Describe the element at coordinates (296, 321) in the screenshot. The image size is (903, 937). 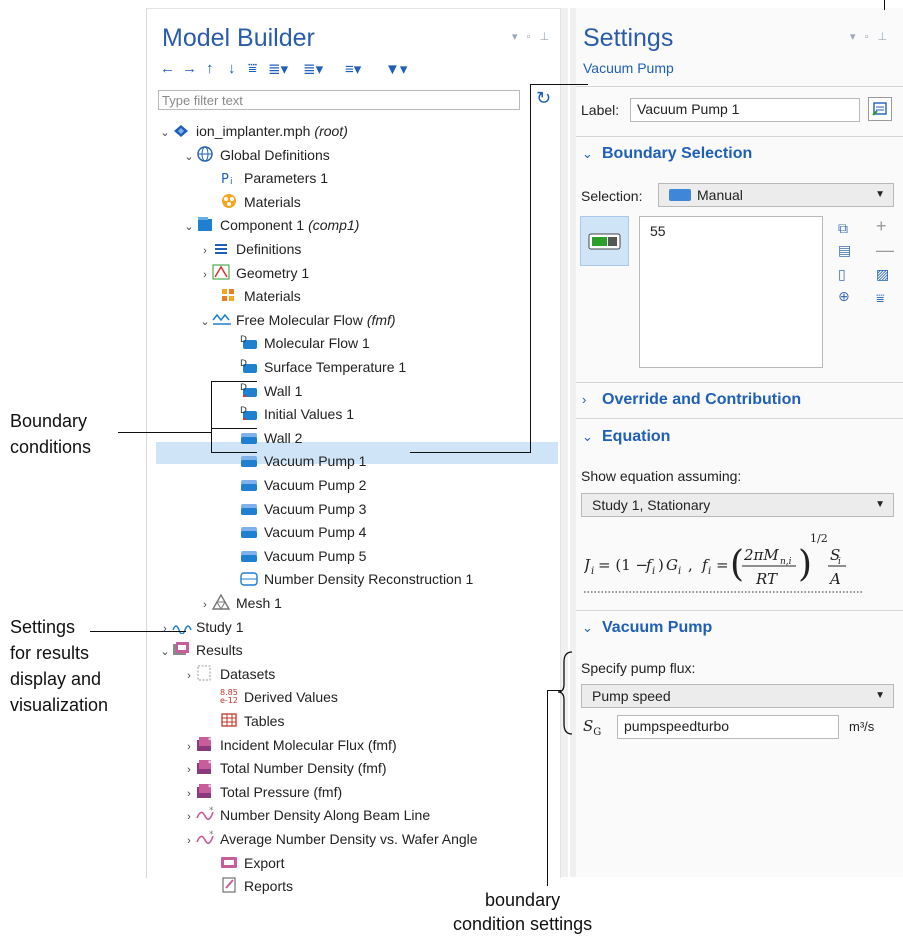
I see `tree-node: ⌄ Free Molecular Flow (fmf)` at that location.